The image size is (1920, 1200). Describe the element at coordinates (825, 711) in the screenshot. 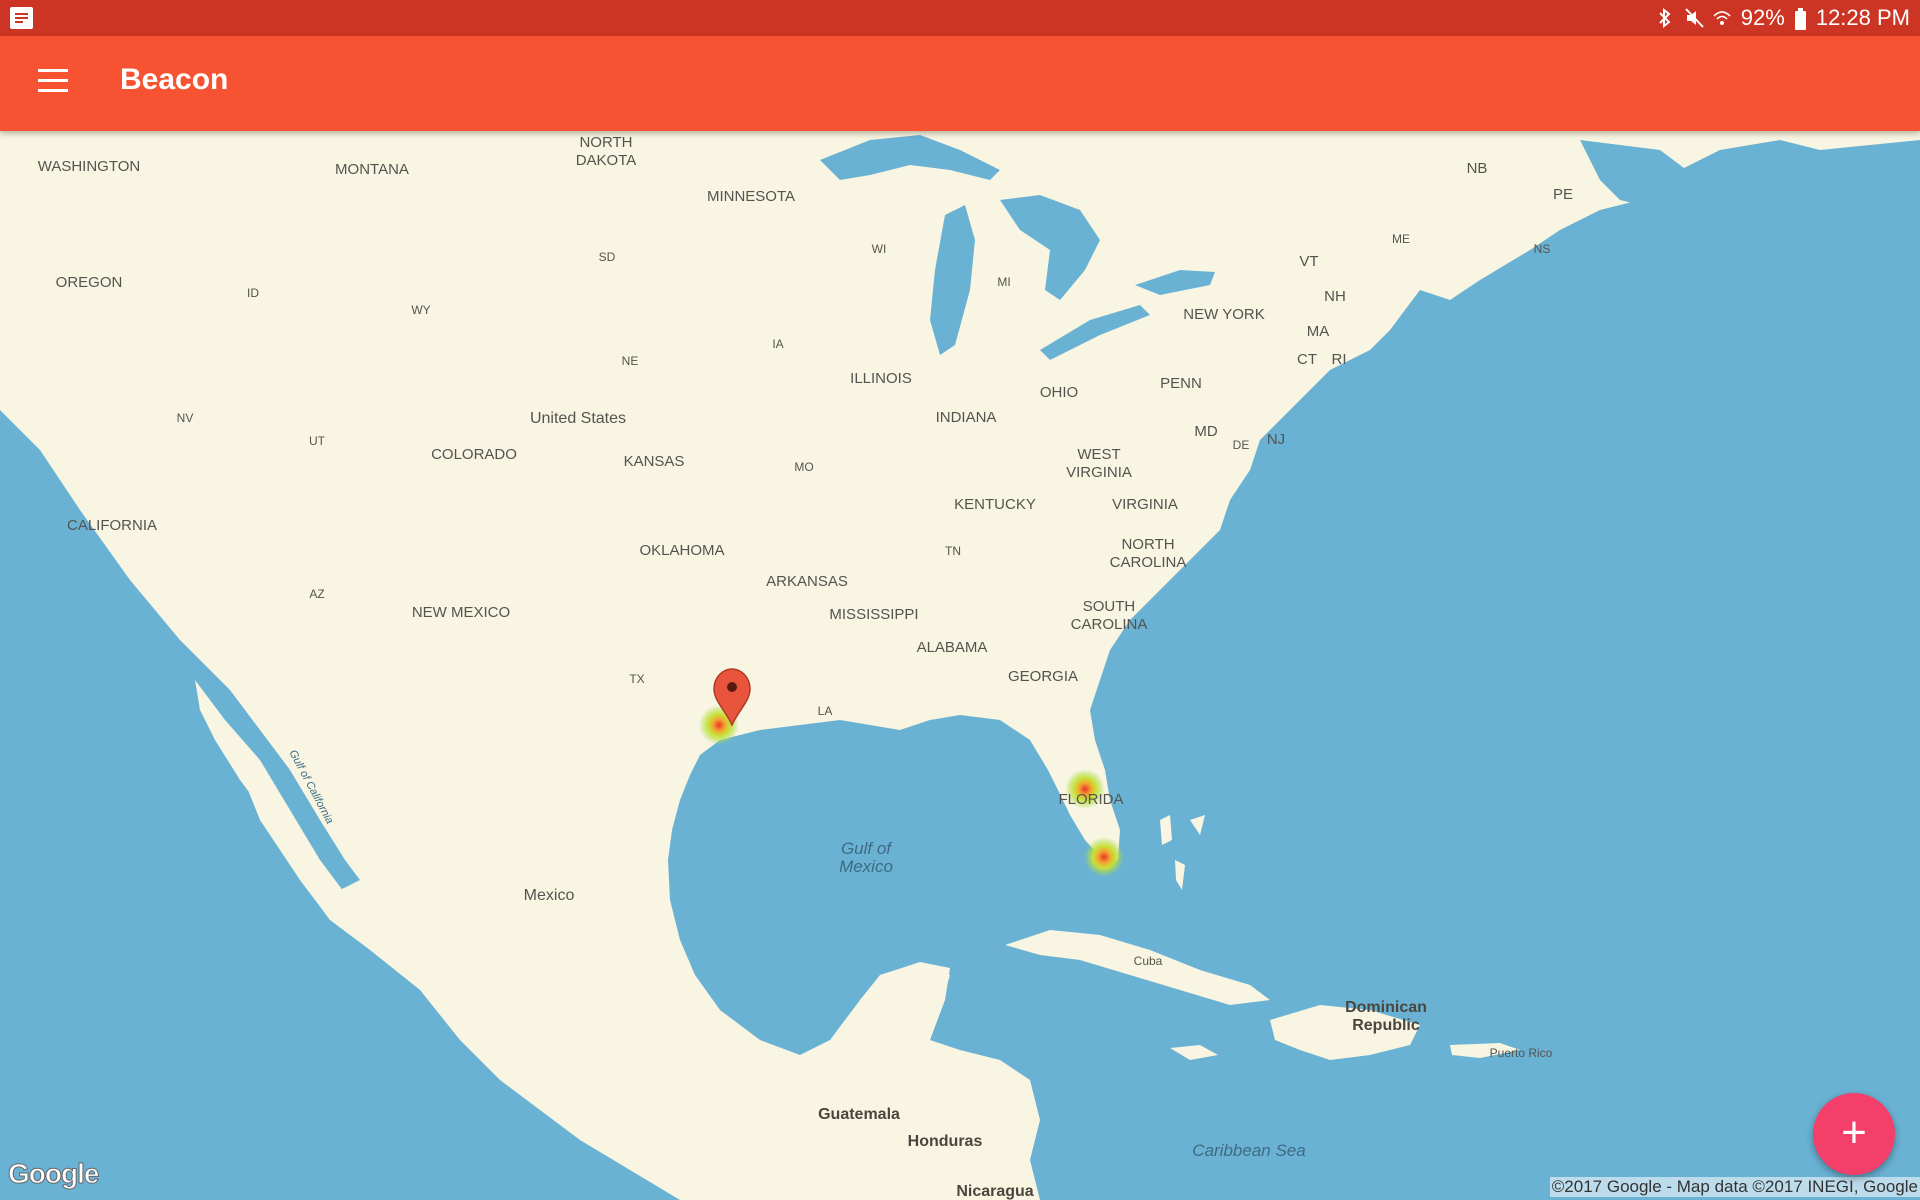

I see `map-label: LA` at that location.